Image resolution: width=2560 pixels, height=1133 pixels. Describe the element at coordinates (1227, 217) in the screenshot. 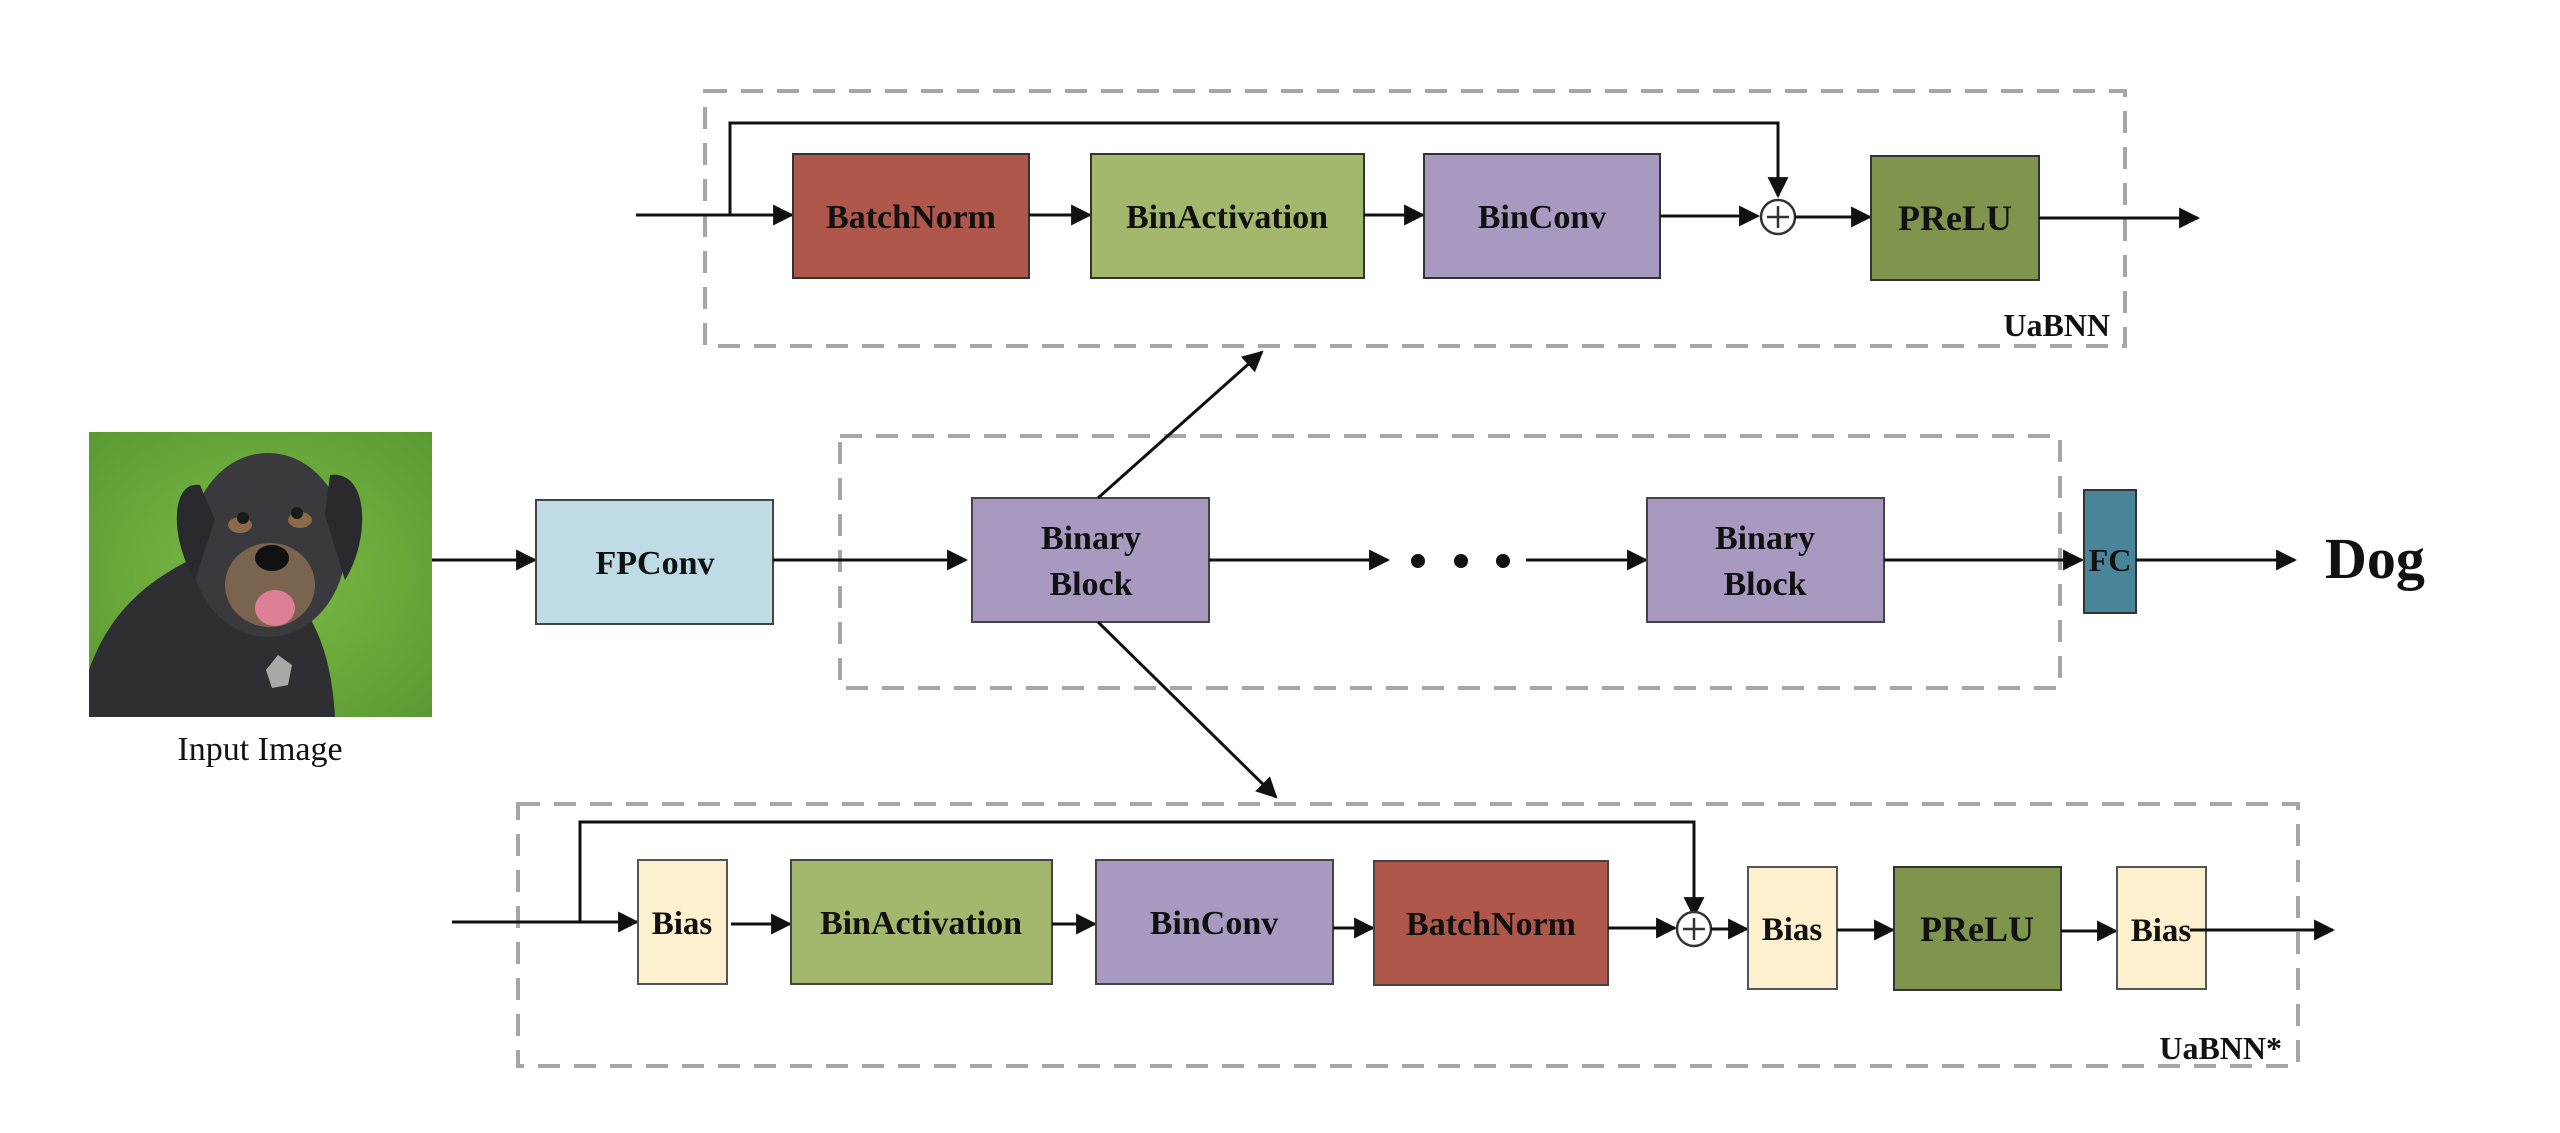

I see `uabnn-binactivation-label: BinActivation` at that location.